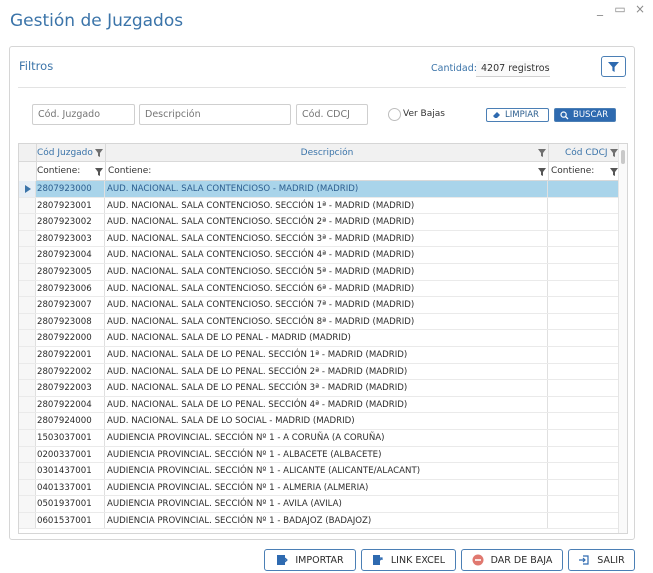  I want to click on cell-cod-juzgado: 2807923002, so click(71, 222).